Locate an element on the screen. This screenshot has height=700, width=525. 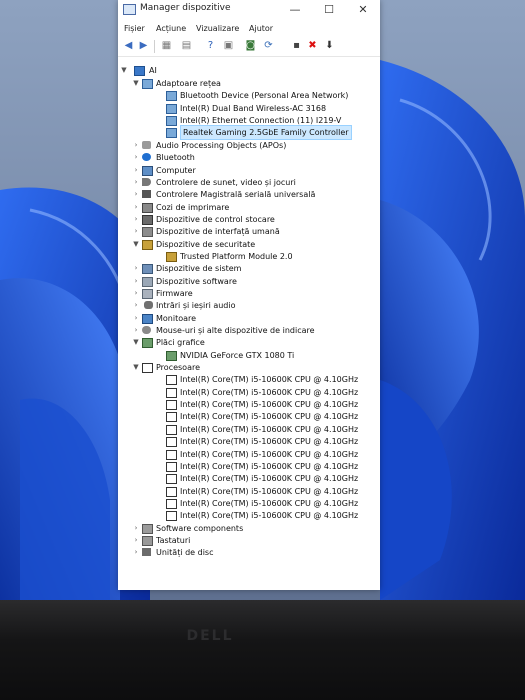
hid-icon is located at coordinates (147, 232).